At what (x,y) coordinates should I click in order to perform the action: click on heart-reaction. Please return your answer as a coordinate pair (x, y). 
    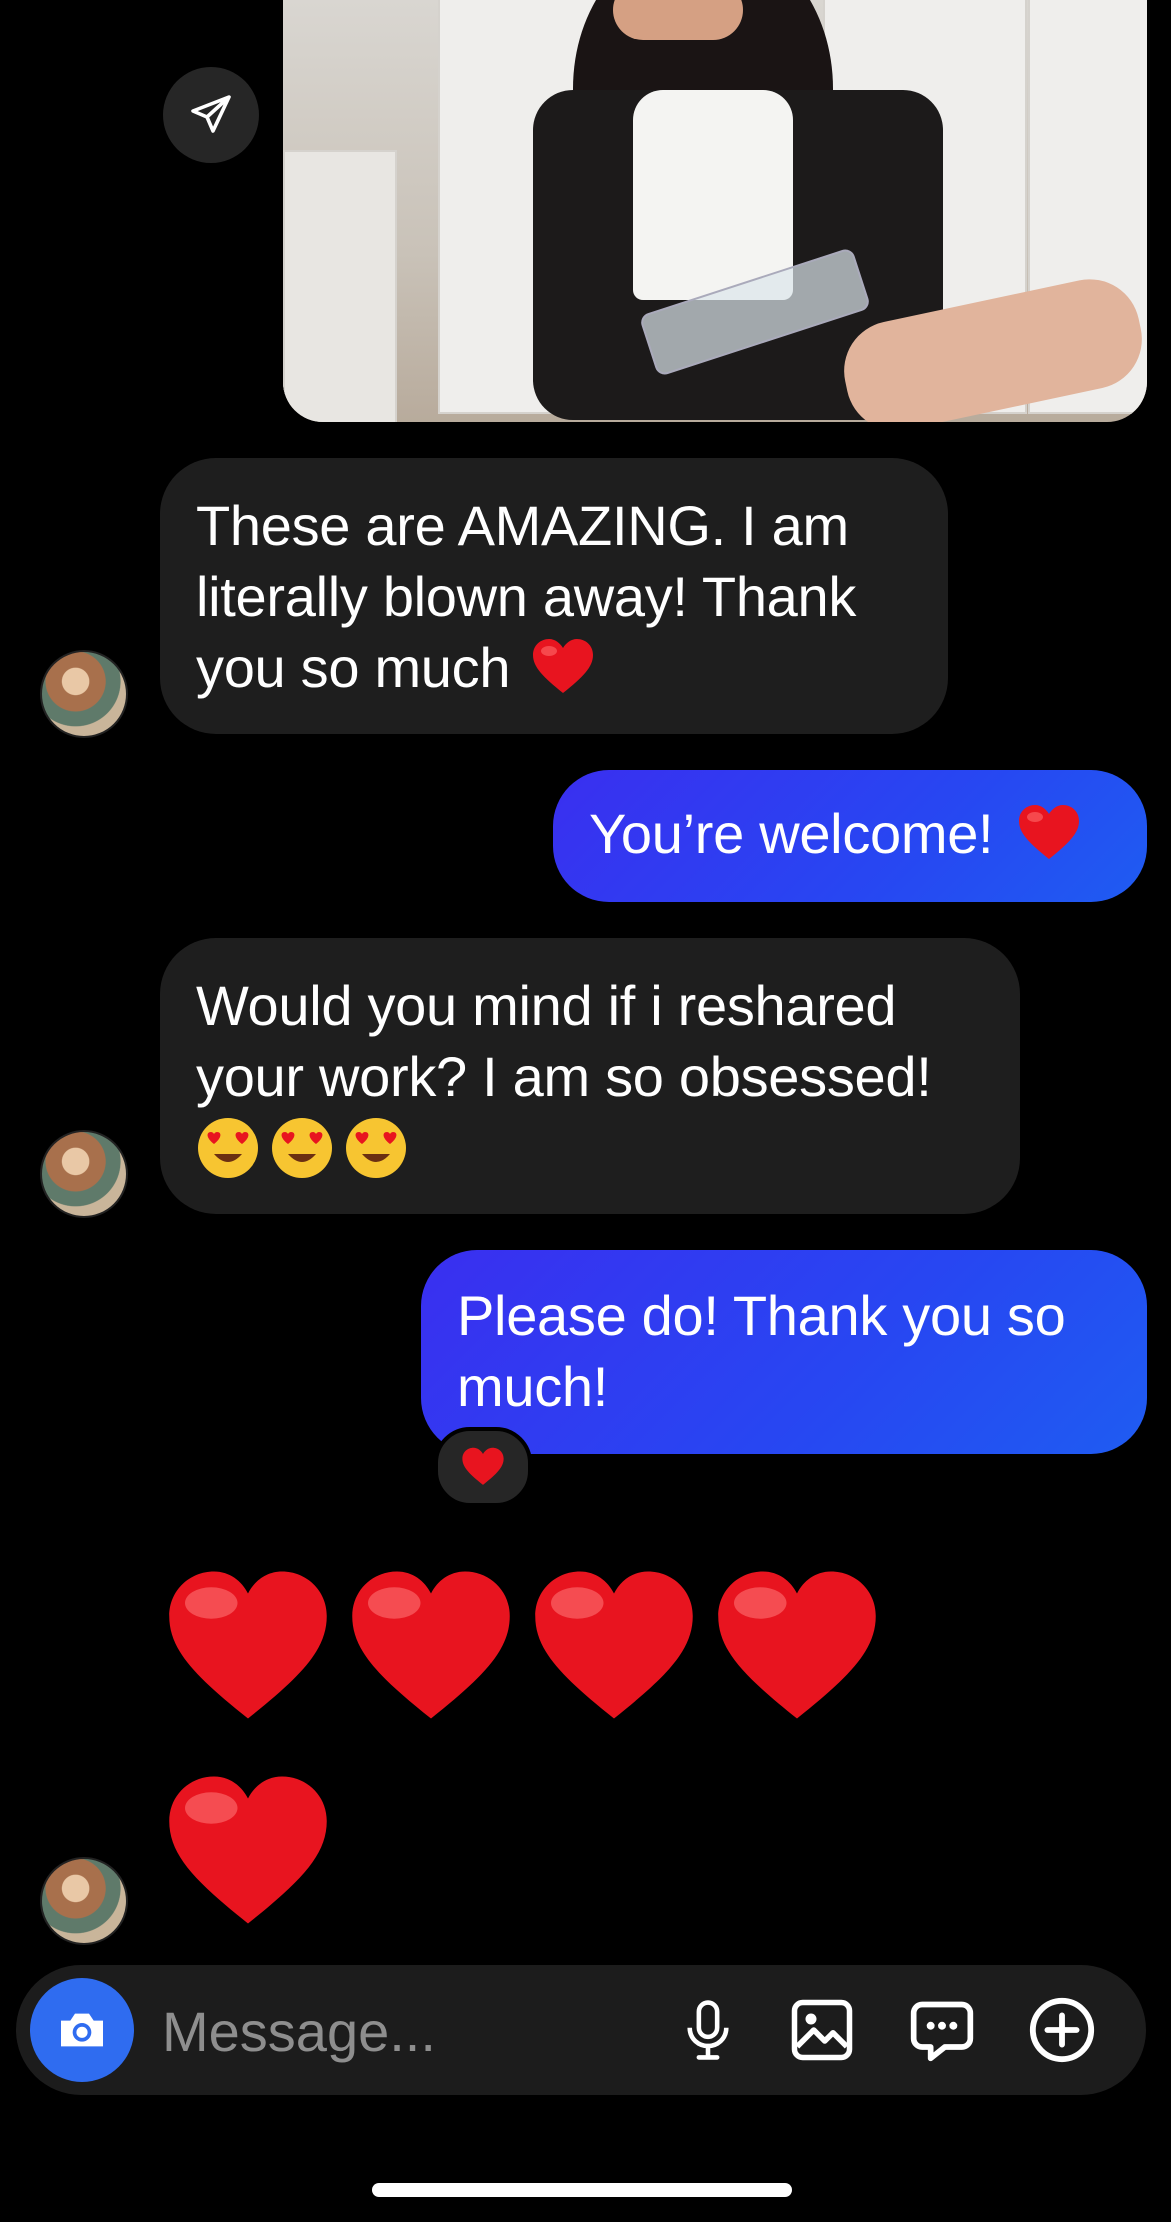
    Looking at the image, I should click on (483, 1467).